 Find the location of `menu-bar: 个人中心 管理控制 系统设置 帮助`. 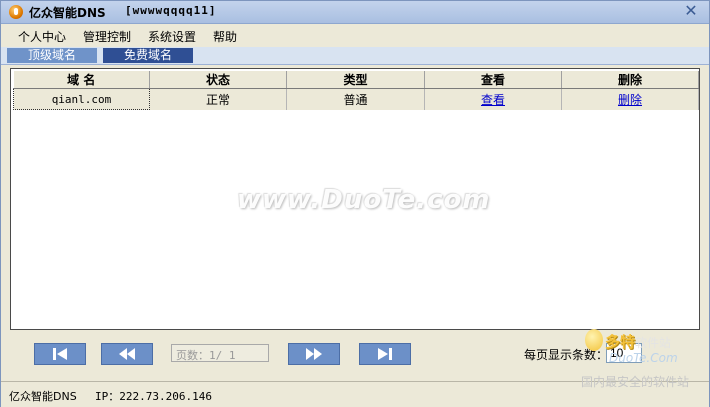

menu-bar: 个人中心 管理控制 系统设置 帮助 is located at coordinates (355, 35).